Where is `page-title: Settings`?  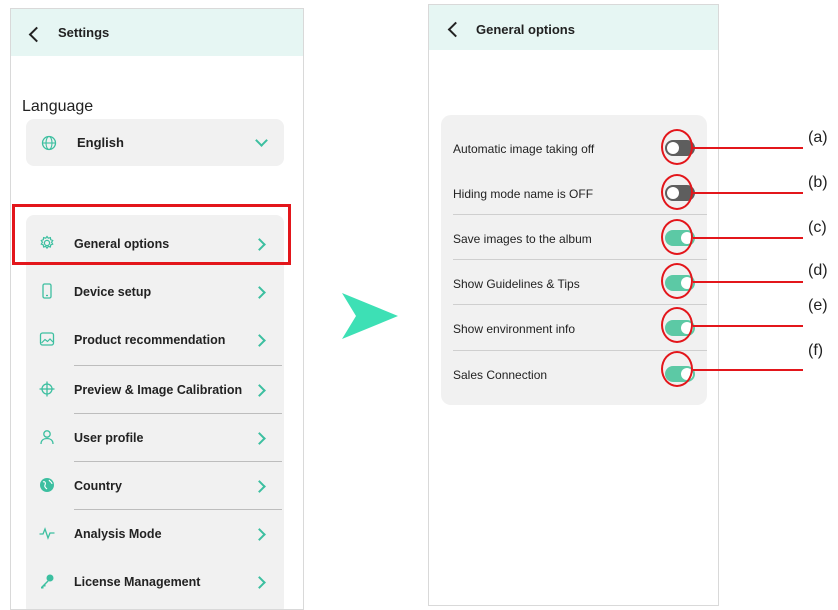 page-title: Settings is located at coordinates (84, 32).